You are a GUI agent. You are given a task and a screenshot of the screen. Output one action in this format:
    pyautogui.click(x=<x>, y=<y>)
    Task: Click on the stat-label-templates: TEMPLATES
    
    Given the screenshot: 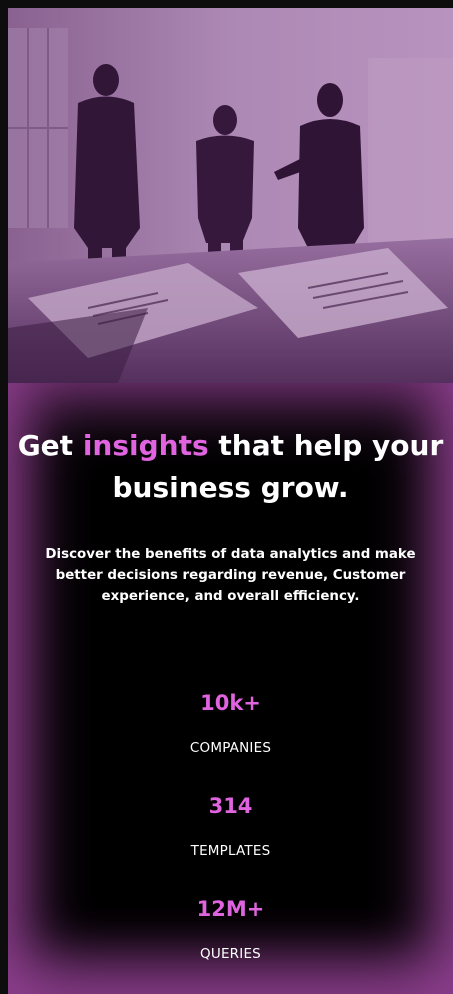 What is the action you would take?
    pyautogui.click(x=230, y=851)
    